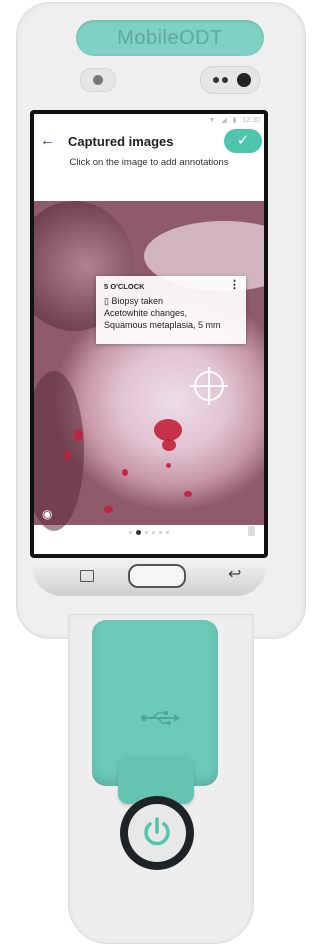  I want to click on usb-icon, so click(160, 718).